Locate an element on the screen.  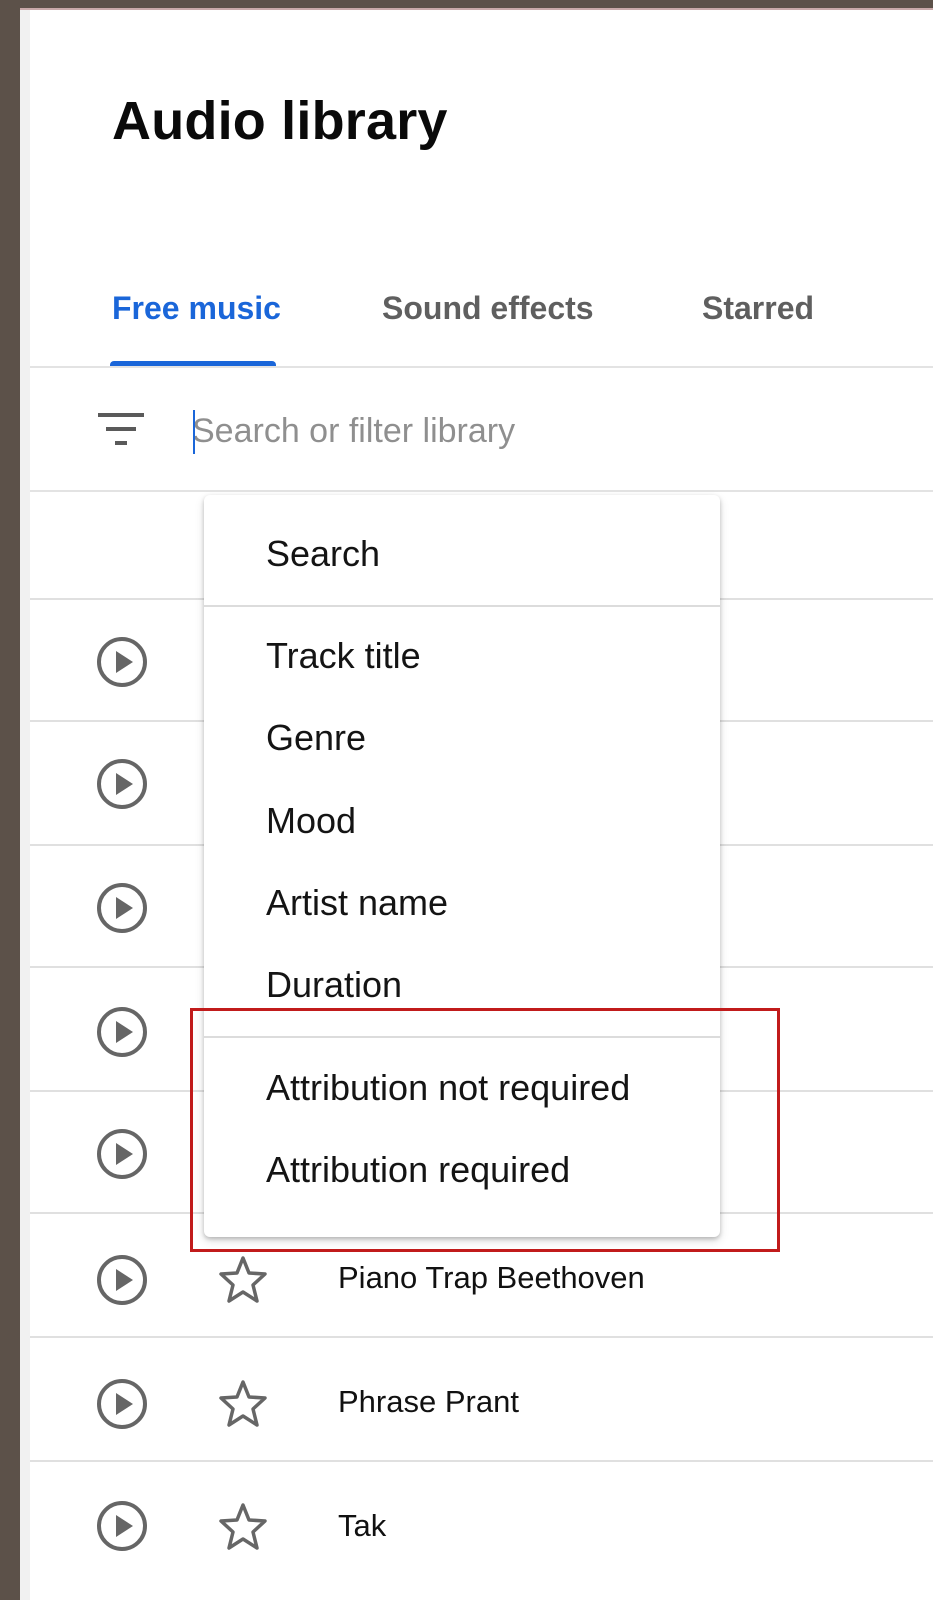
filter-icon is located at coordinates (121, 430).